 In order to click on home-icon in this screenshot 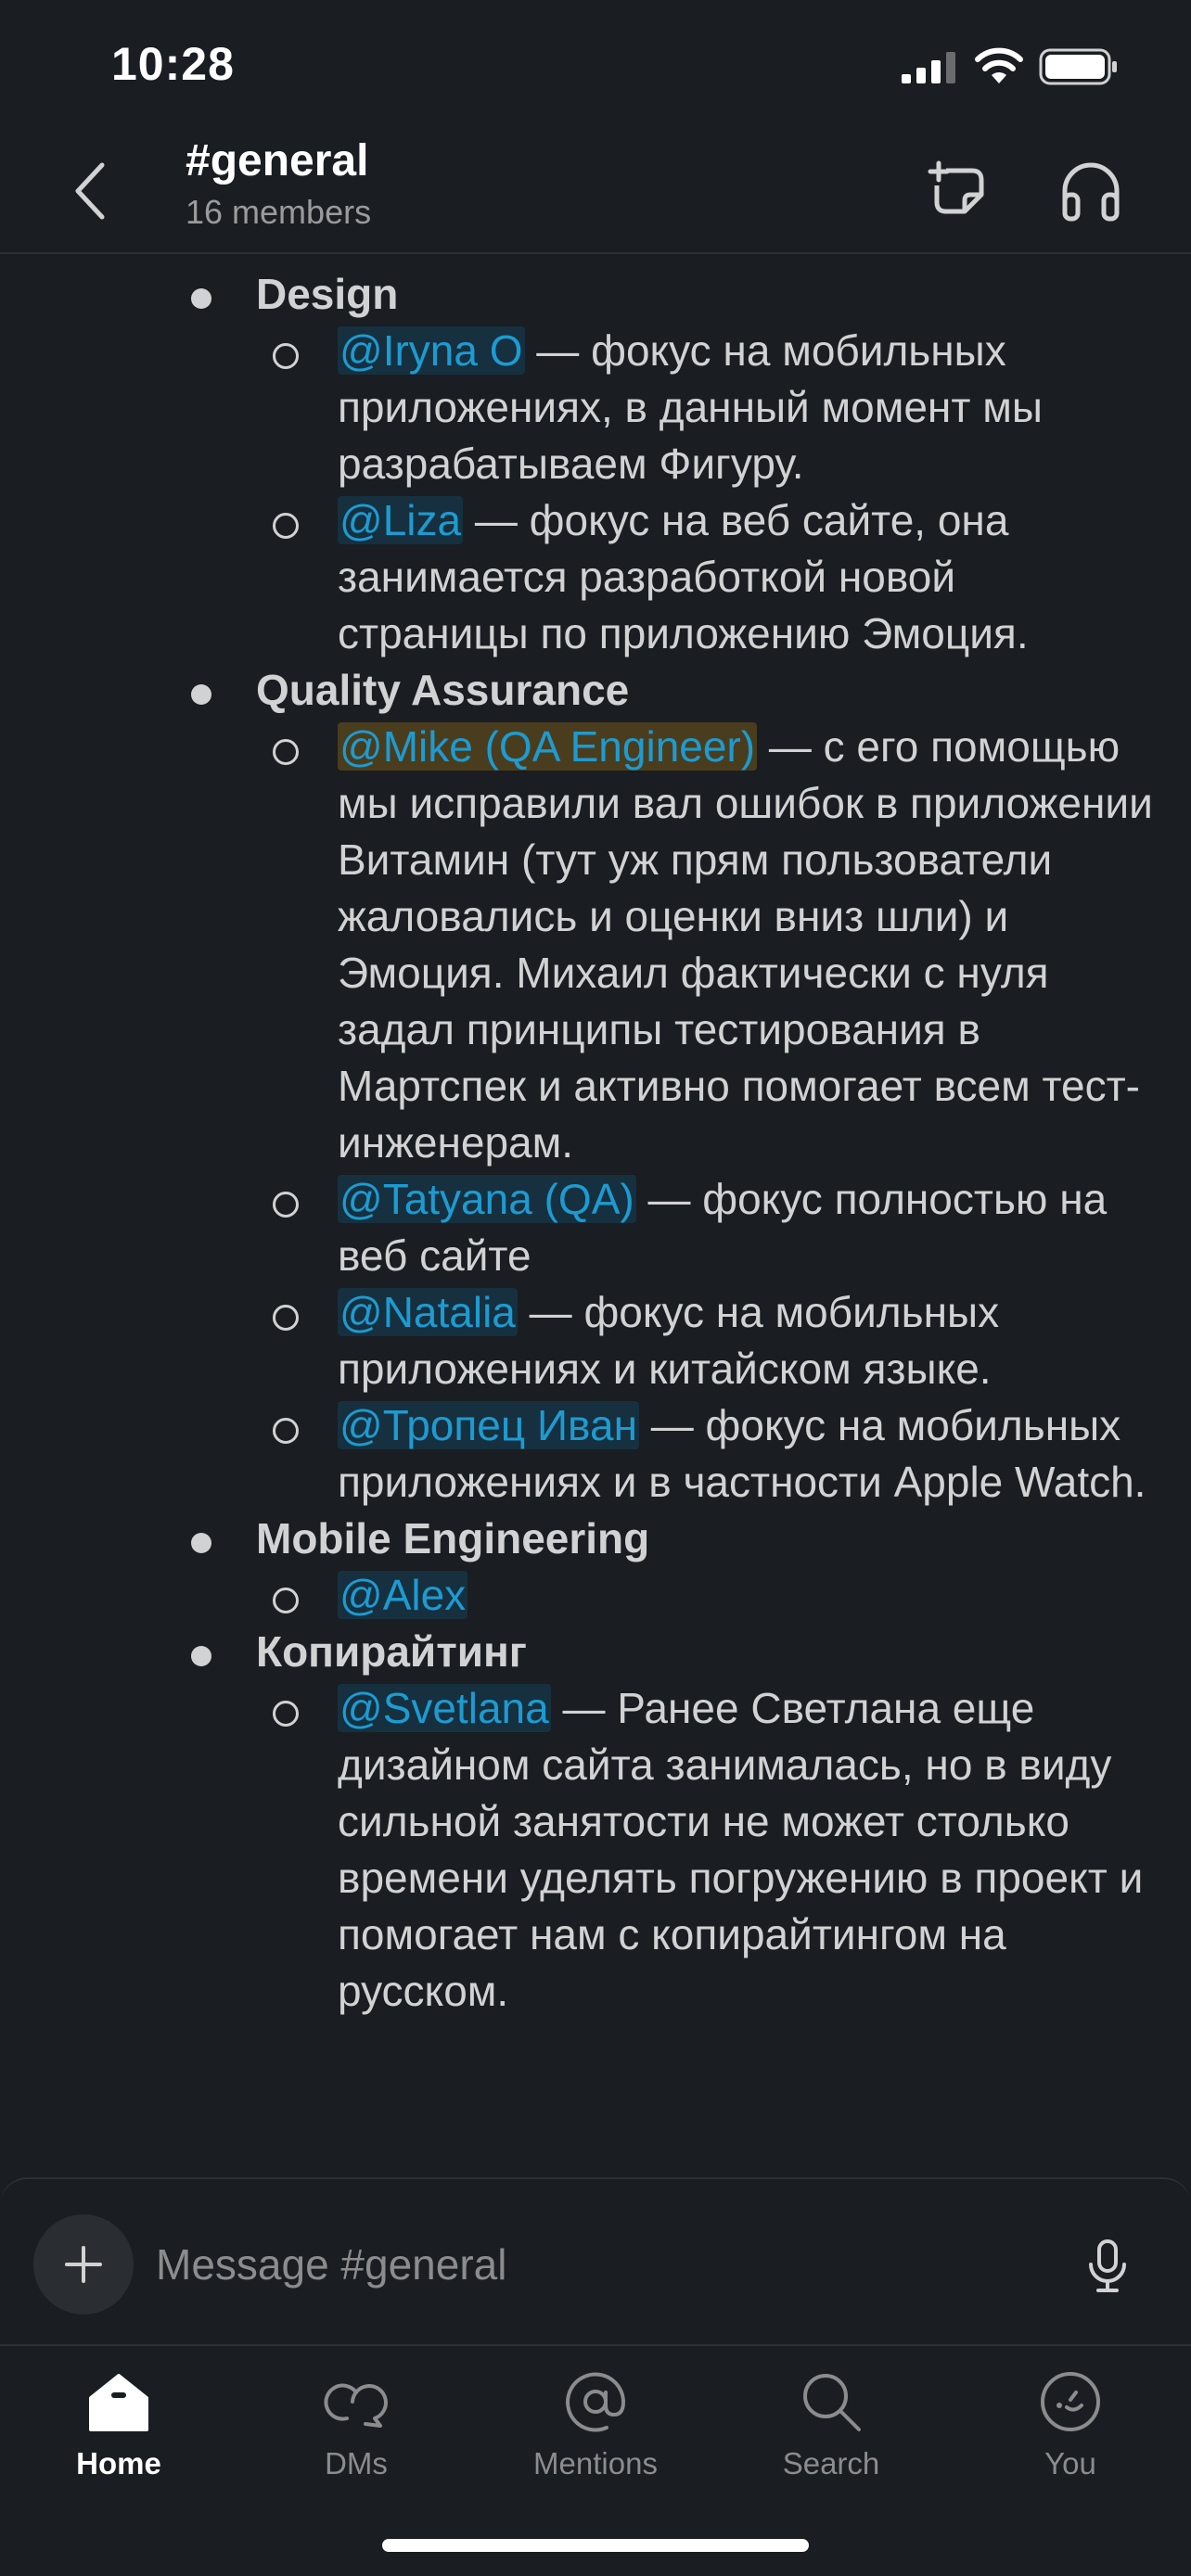, I will do `click(118, 2402)`.